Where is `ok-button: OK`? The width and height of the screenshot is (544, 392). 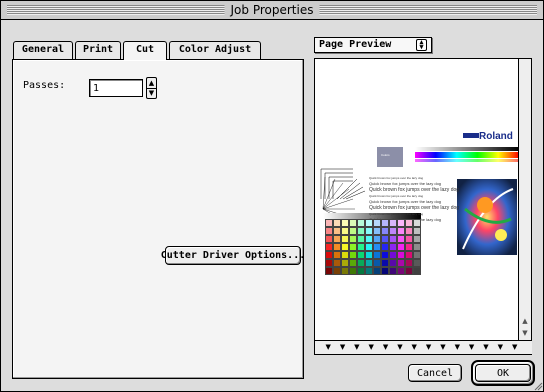
ok-button: OK is located at coordinates (503, 373).